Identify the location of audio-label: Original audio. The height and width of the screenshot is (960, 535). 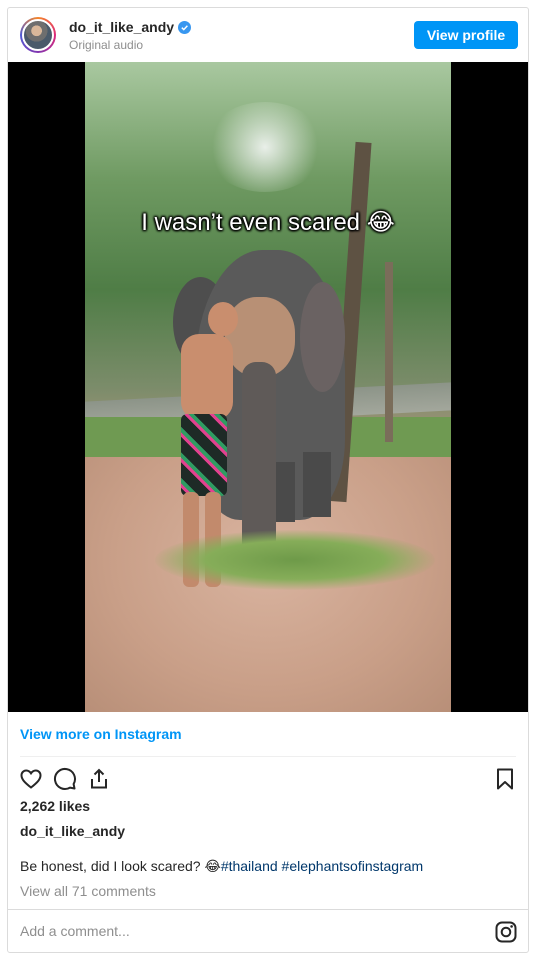
(106, 45).